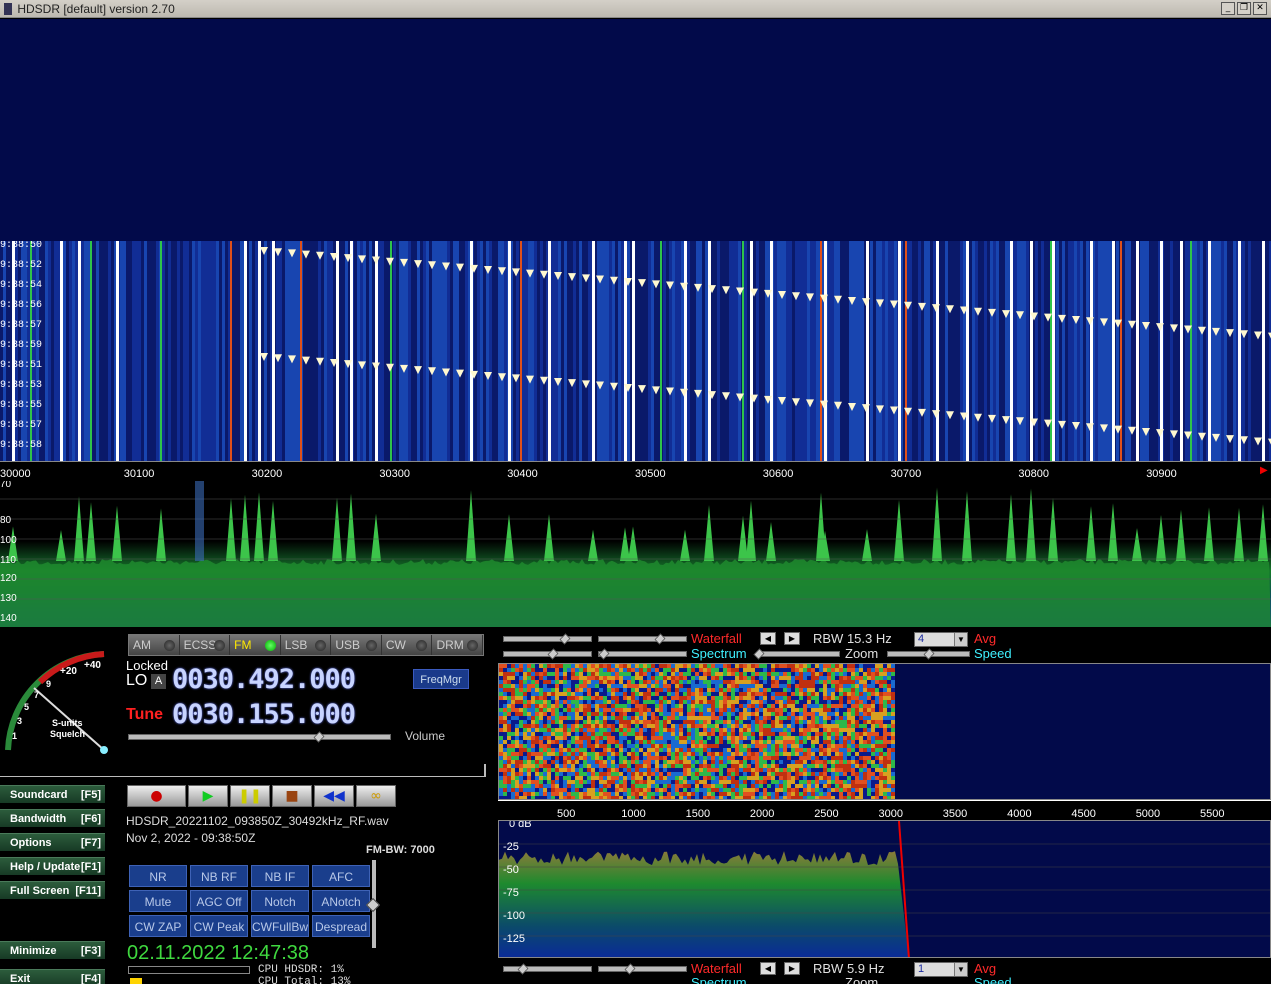  Describe the element at coordinates (458, 645) in the screenshot. I see `mode-drm-button: DRM` at that location.